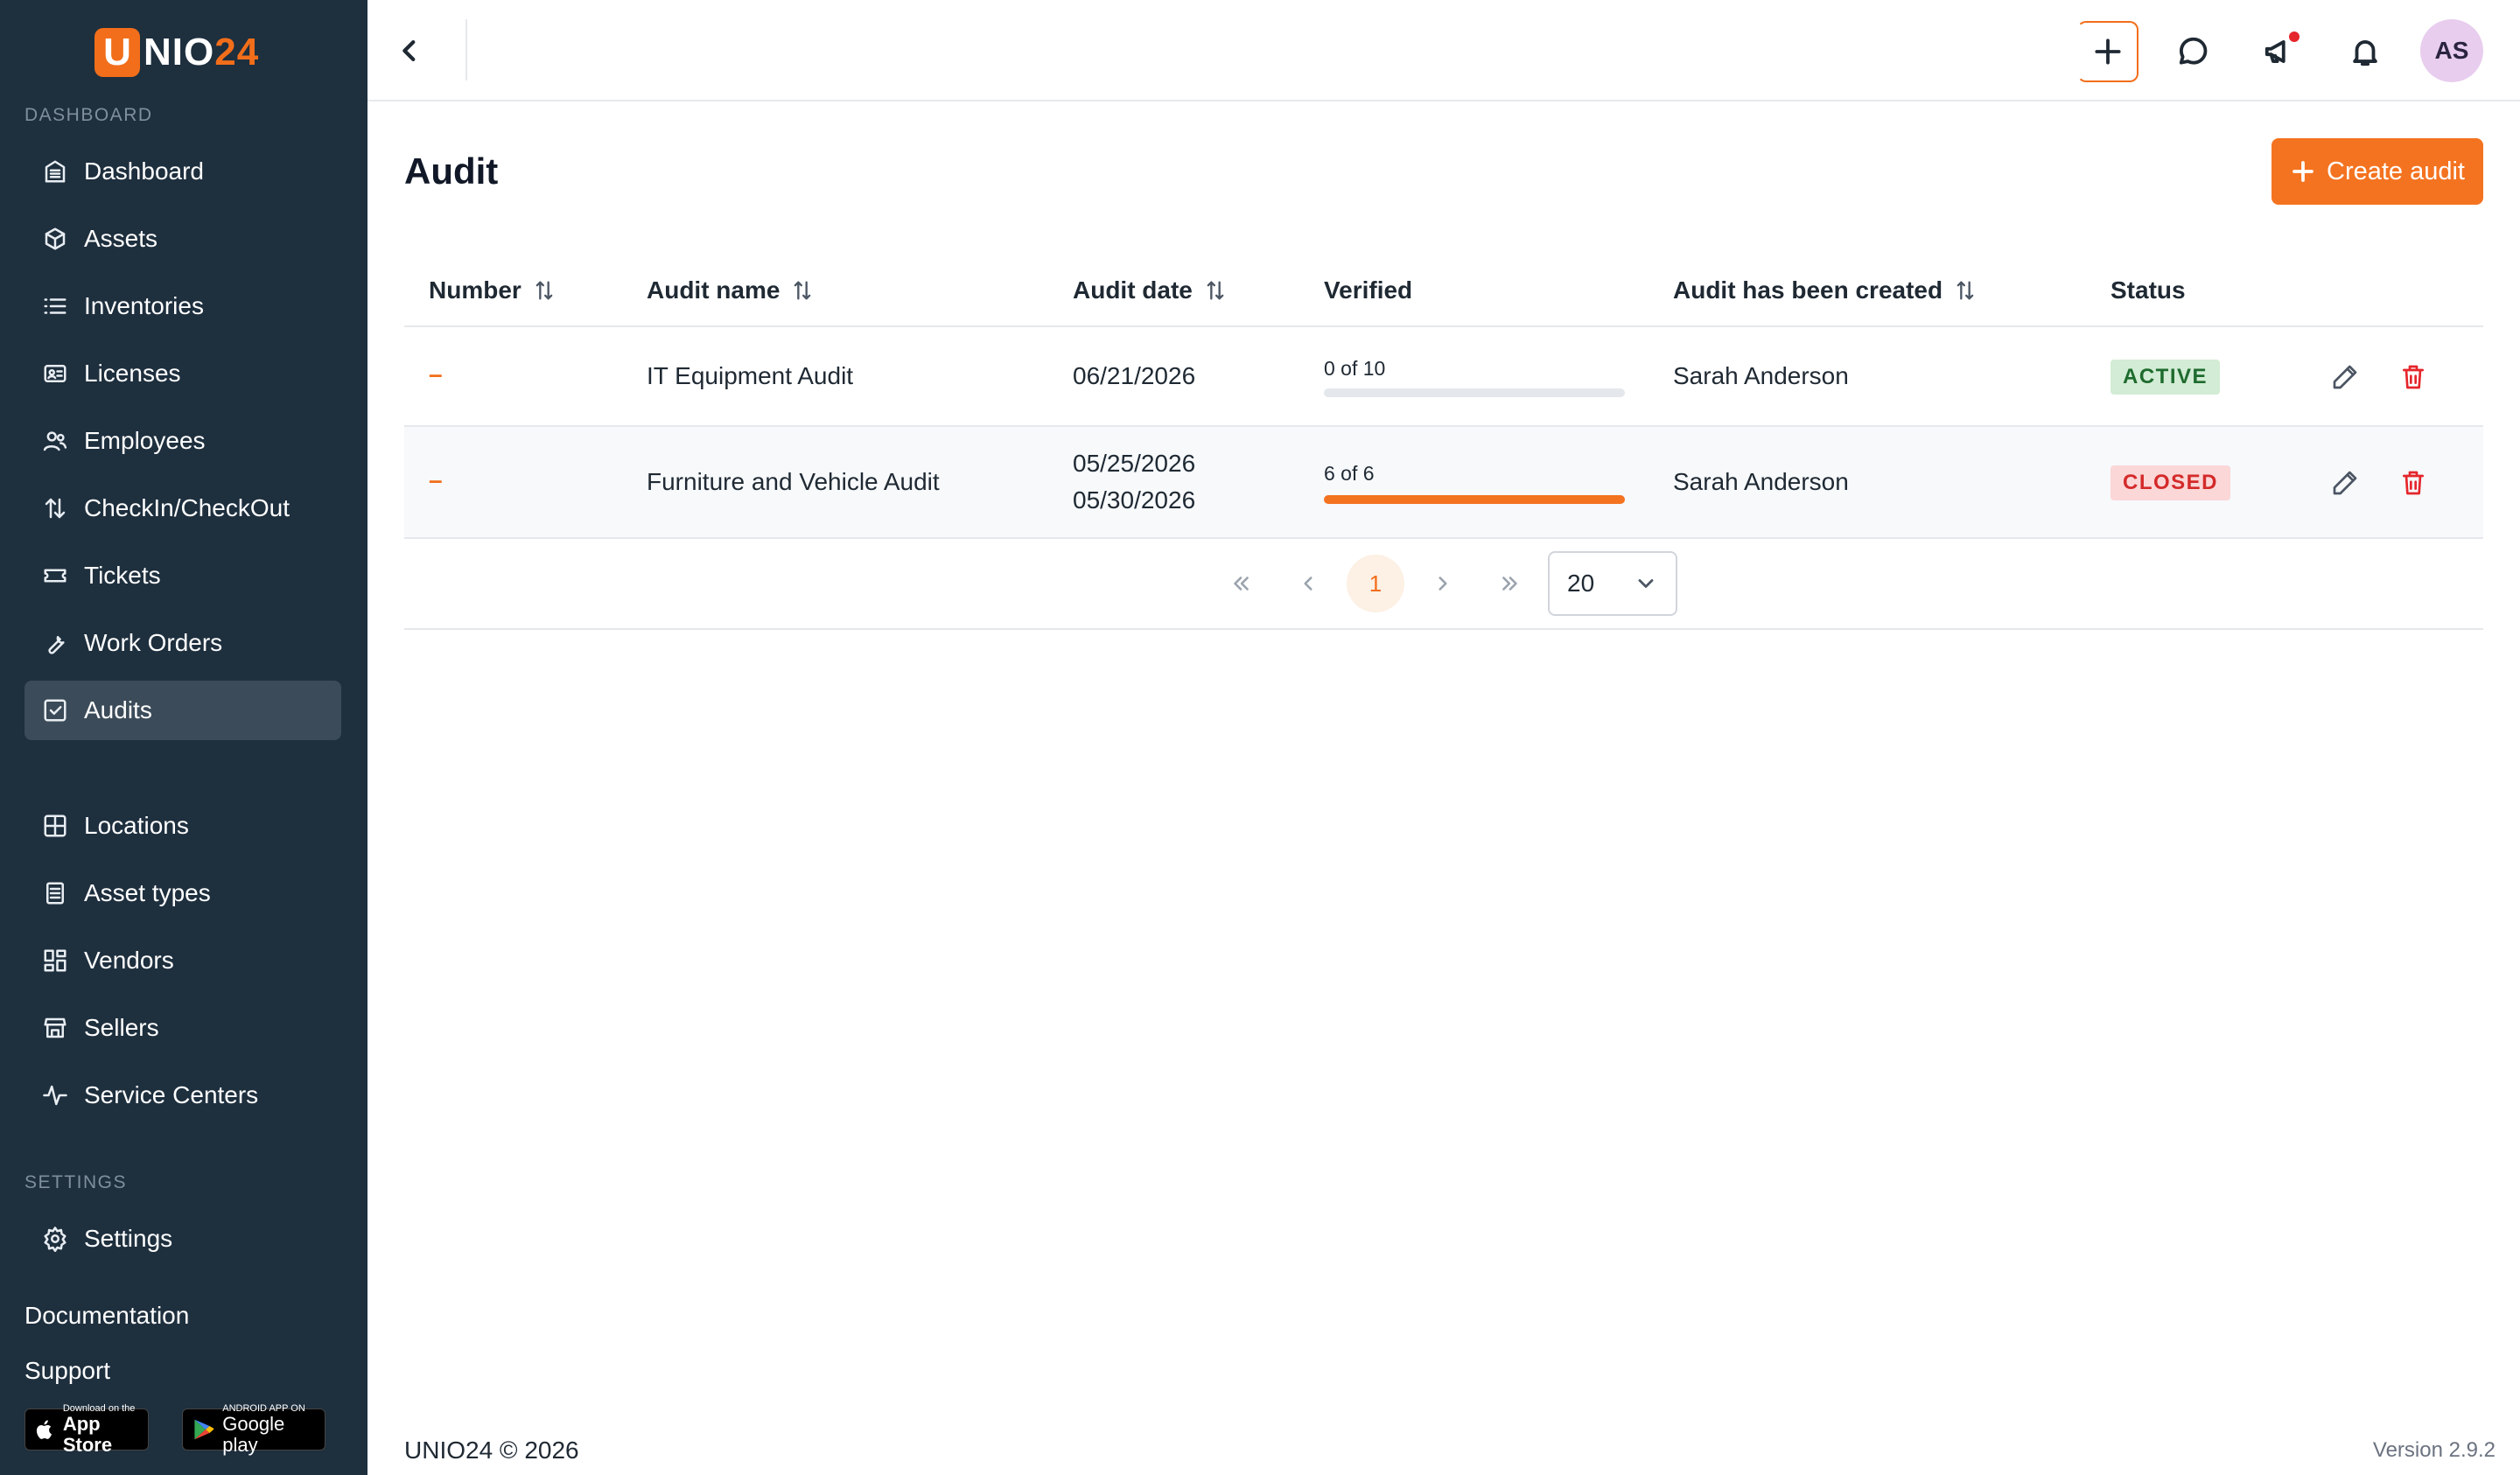 This screenshot has height=1475, width=2520. I want to click on sidebar-item-label: Locations, so click(136, 825).